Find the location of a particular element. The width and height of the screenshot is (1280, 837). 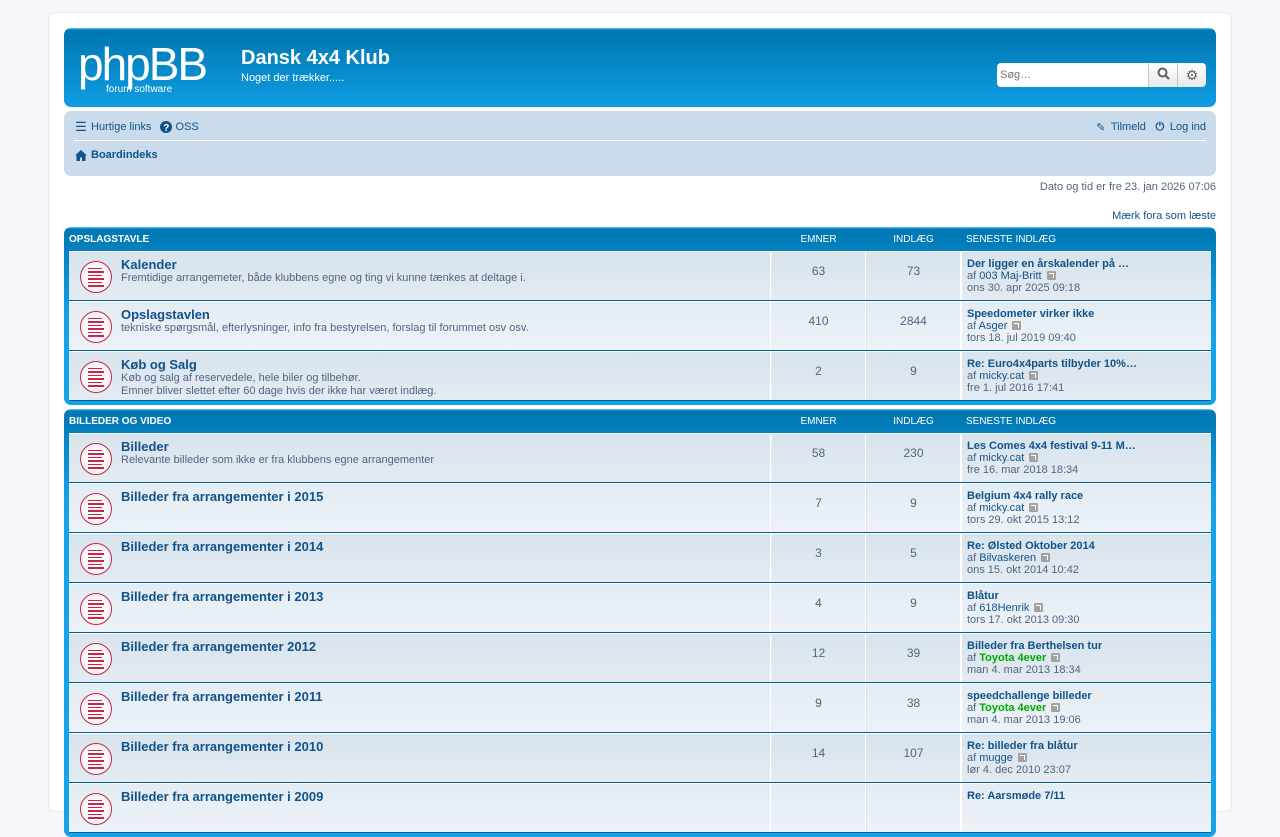

faq-link: ? OSS is located at coordinates (179, 127).